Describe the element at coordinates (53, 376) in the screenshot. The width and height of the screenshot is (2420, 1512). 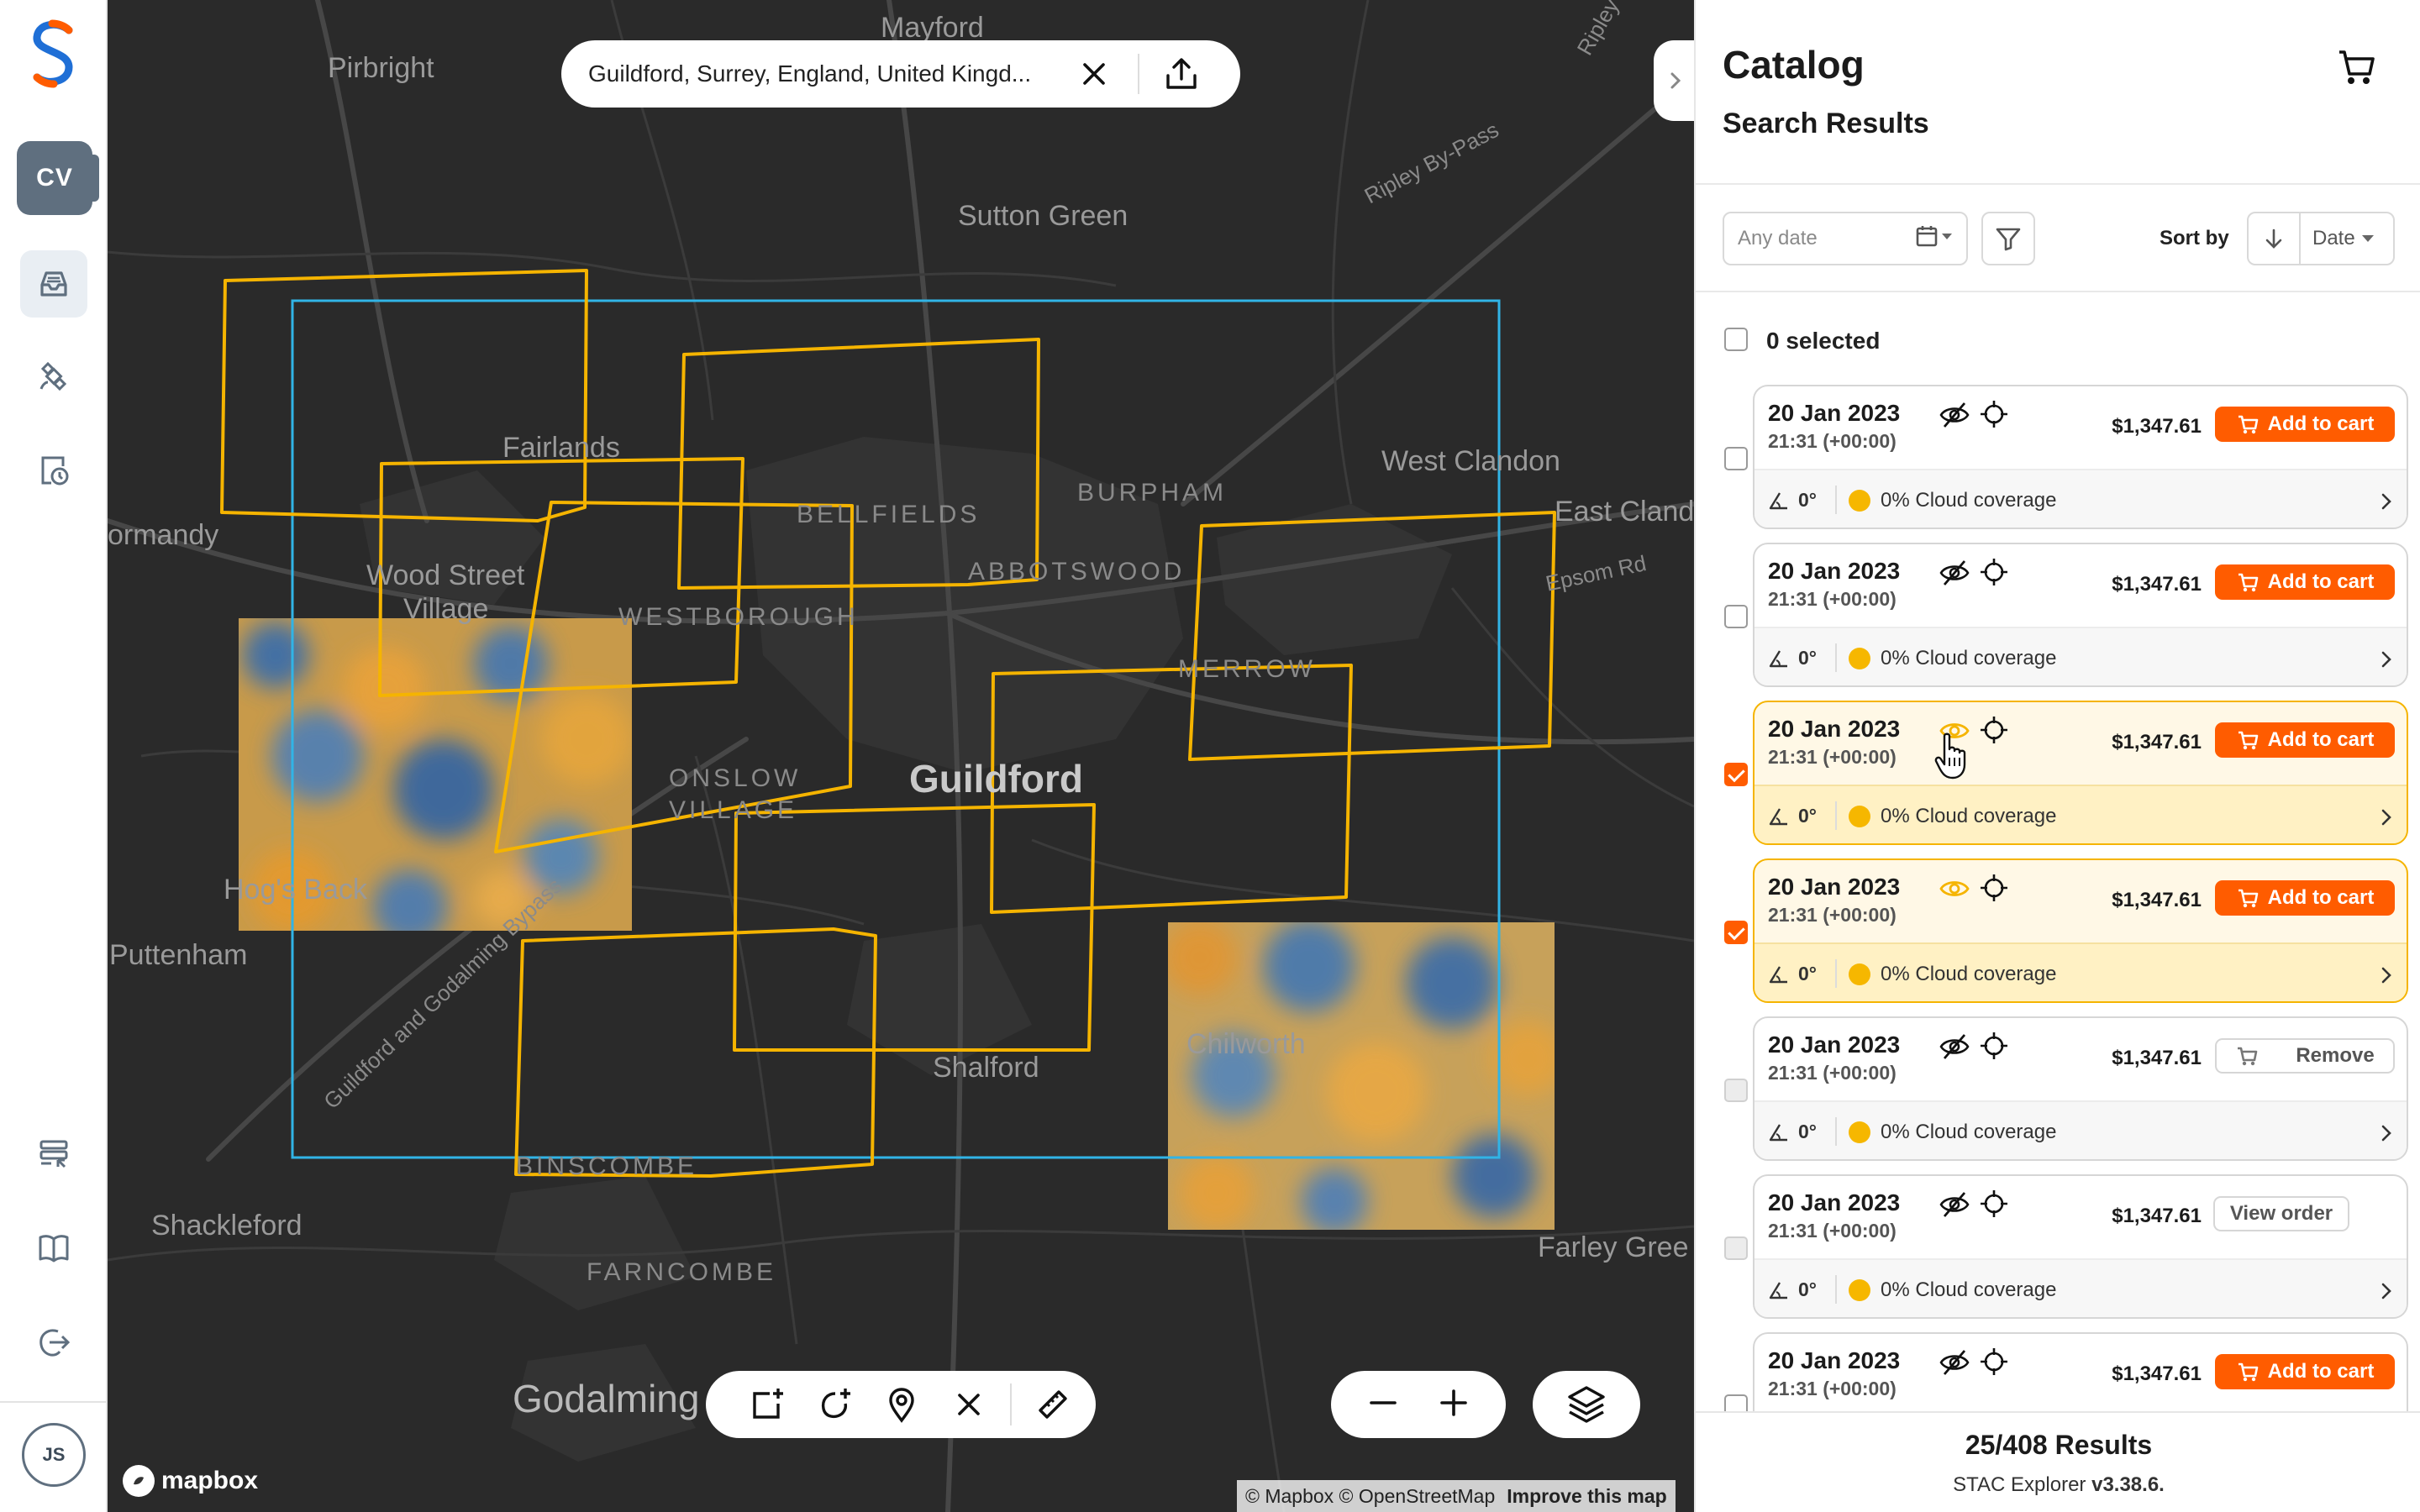
I see `nav-item-tasking` at that location.